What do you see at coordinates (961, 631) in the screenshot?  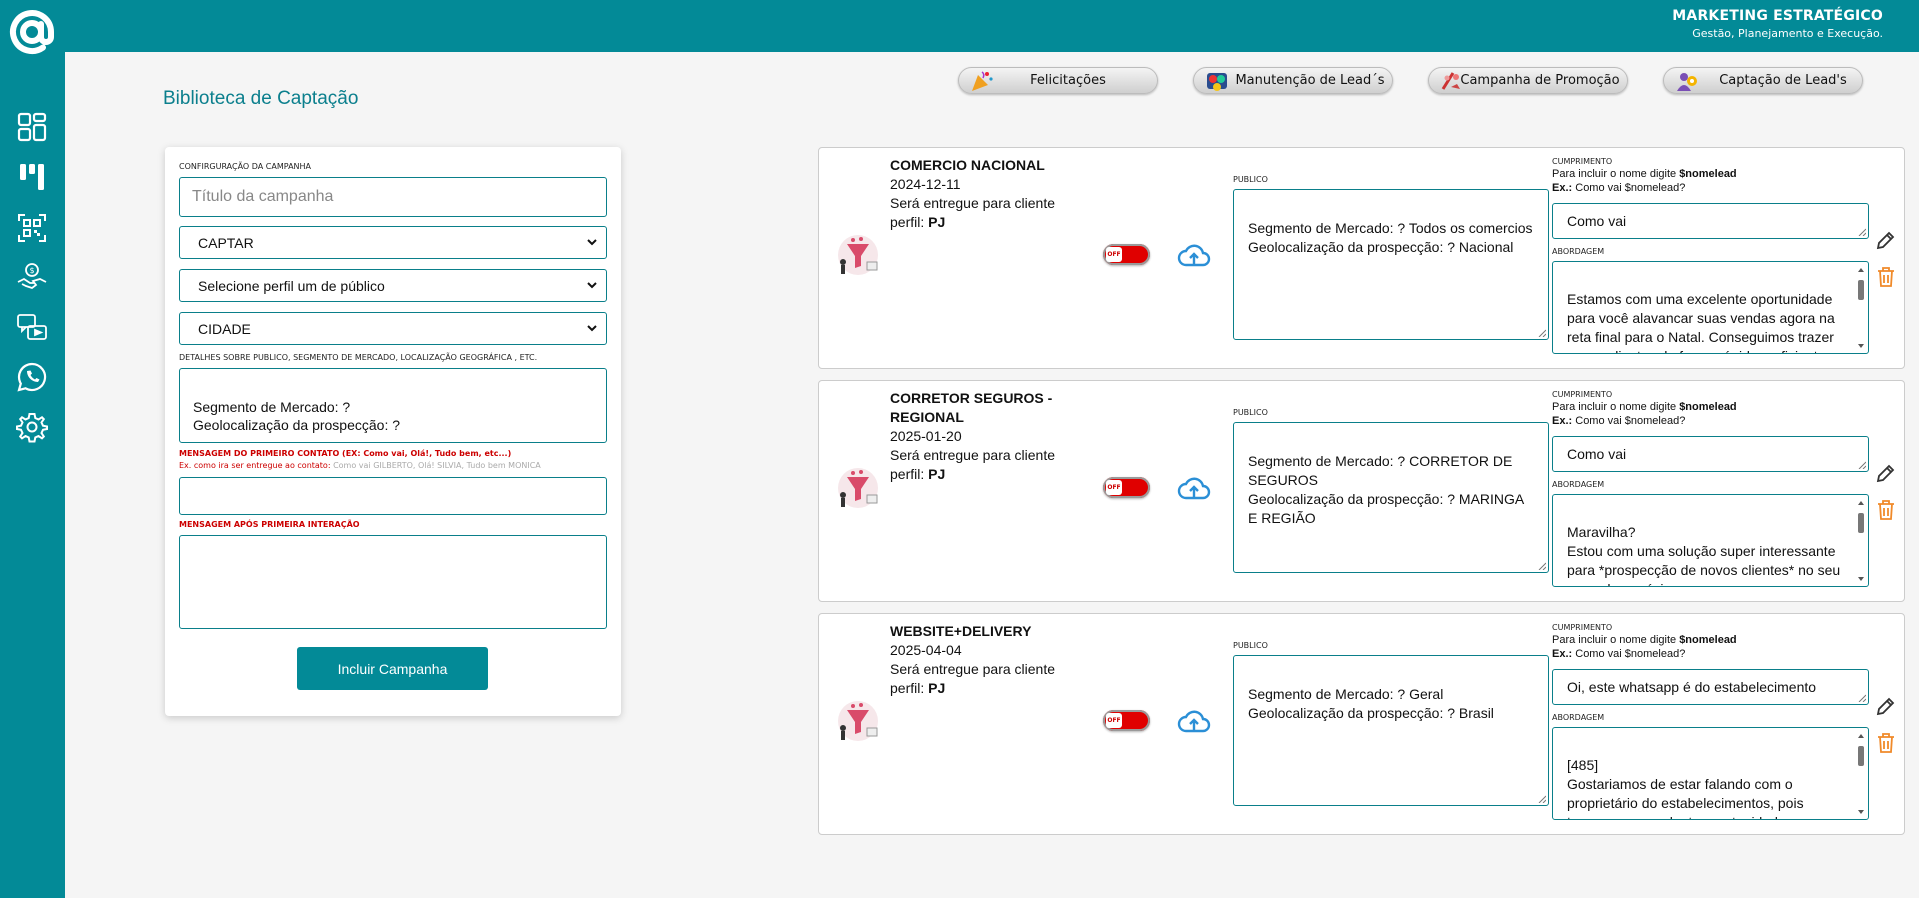 I see `campaign-name: WEBSITE+DELIVERY` at bounding box center [961, 631].